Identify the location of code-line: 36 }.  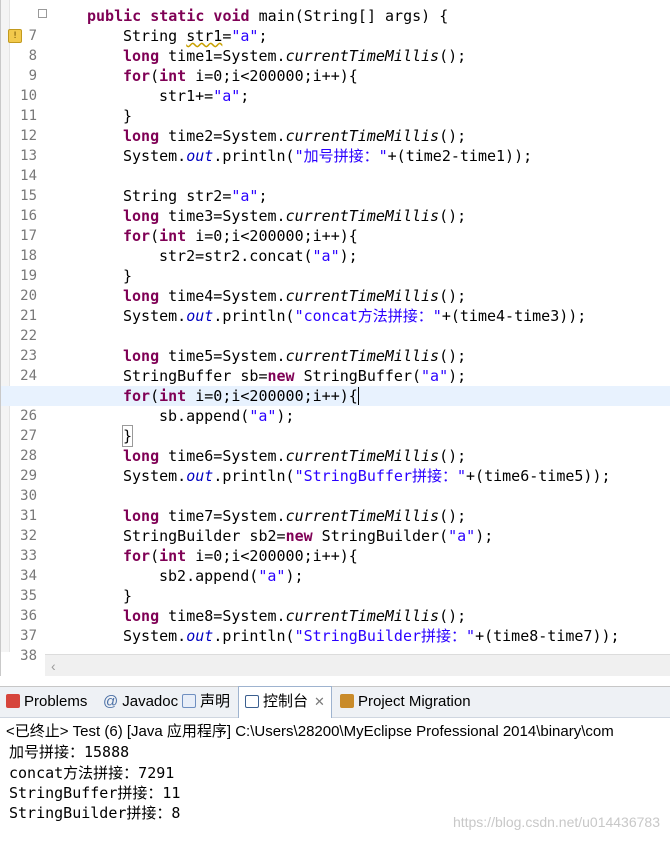
(335, 605).